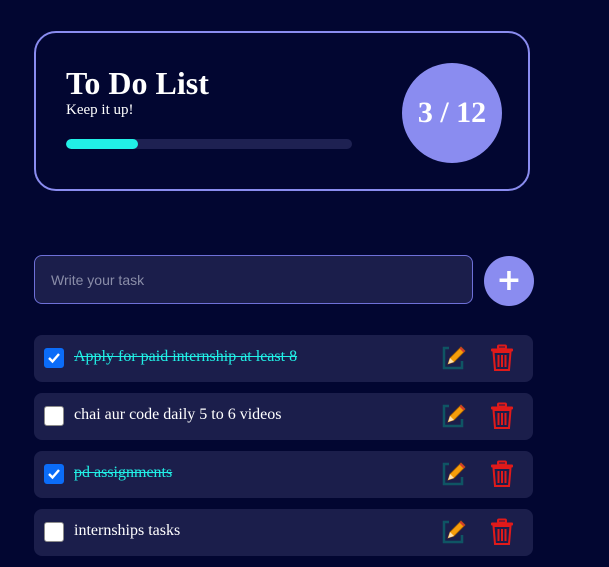 The width and height of the screenshot is (609, 567). Describe the element at coordinates (102, 144) in the screenshot. I see `progress-fill` at that location.